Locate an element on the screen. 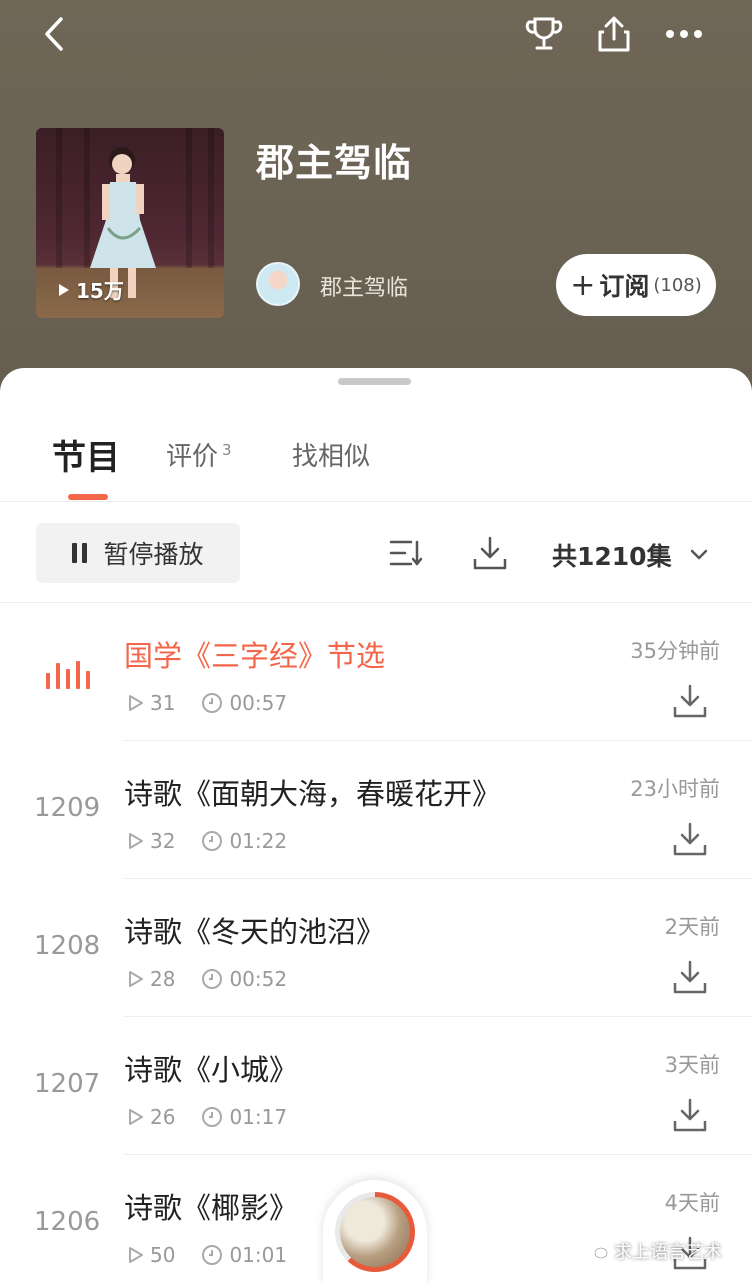 The image size is (752, 1283). pause-button: 暂停播放 is located at coordinates (138, 553).